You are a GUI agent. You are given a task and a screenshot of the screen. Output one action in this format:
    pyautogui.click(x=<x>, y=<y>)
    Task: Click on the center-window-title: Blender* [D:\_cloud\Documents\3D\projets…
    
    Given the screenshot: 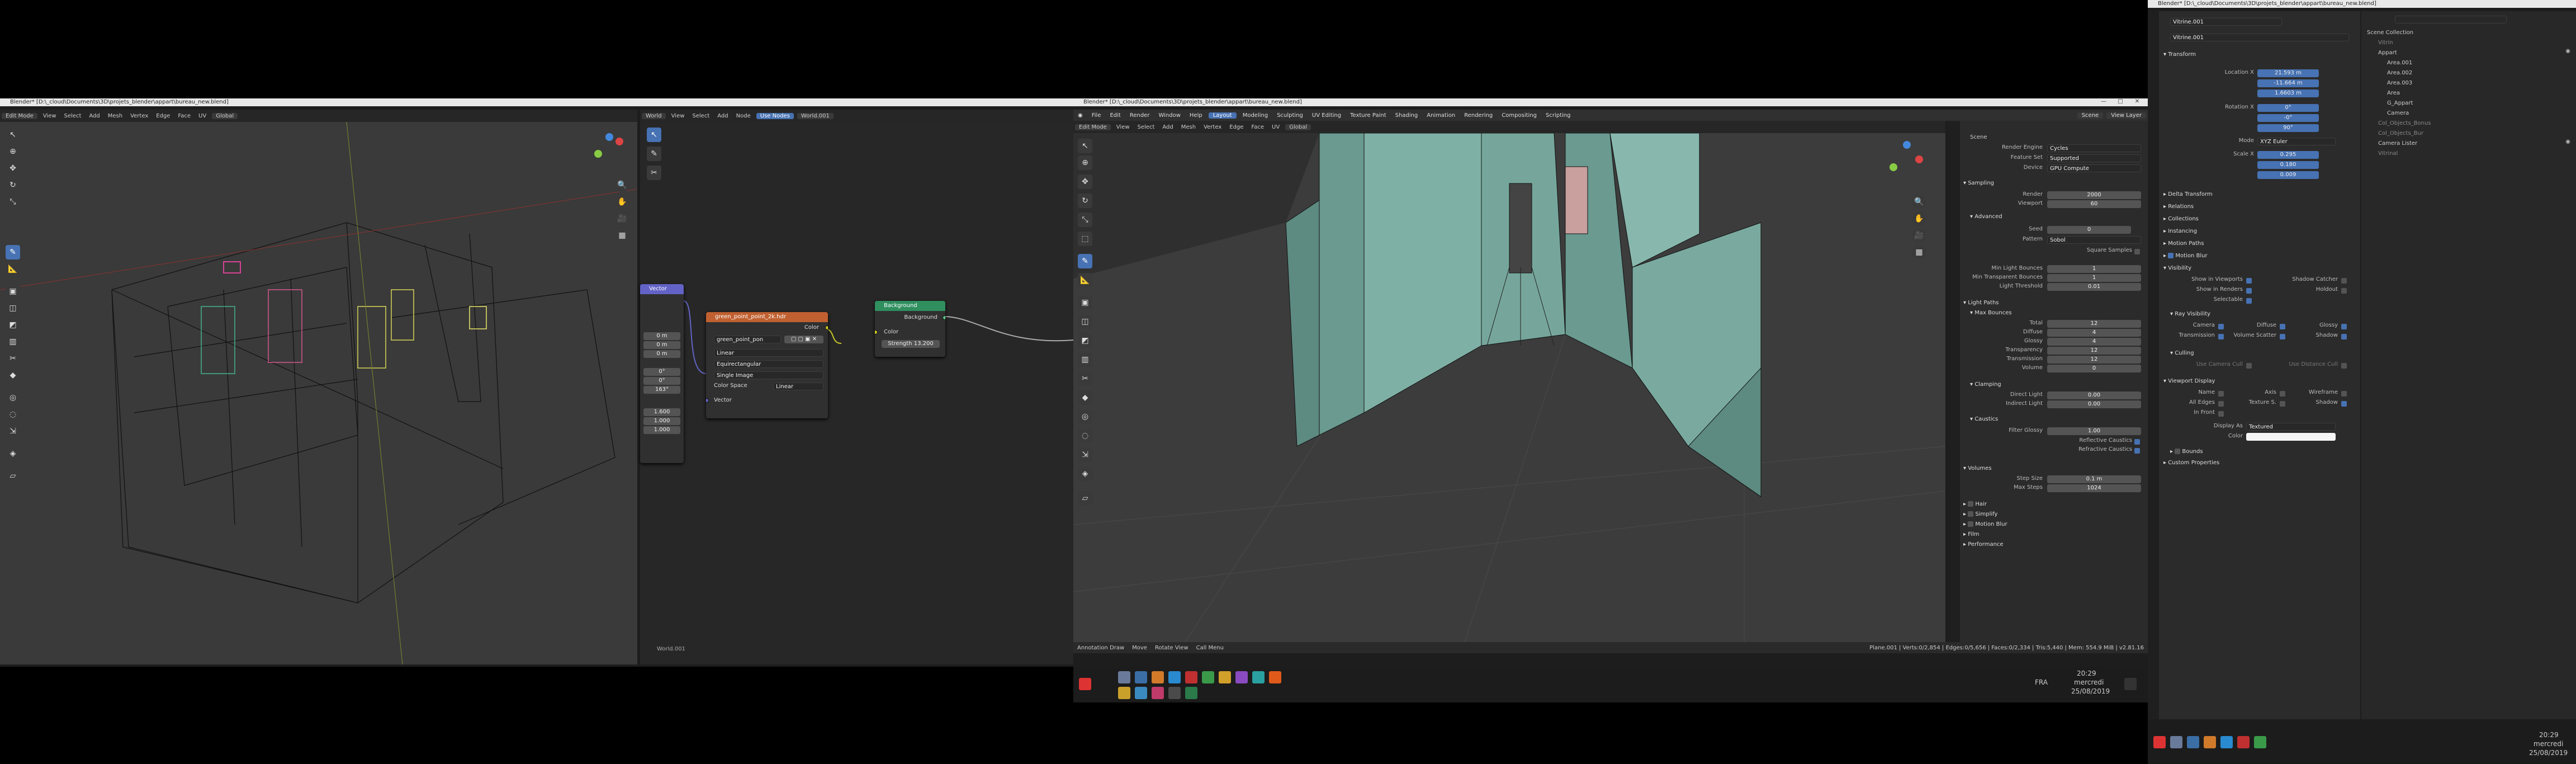 What is the action you would take?
    pyautogui.click(x=1610, y=102)
    